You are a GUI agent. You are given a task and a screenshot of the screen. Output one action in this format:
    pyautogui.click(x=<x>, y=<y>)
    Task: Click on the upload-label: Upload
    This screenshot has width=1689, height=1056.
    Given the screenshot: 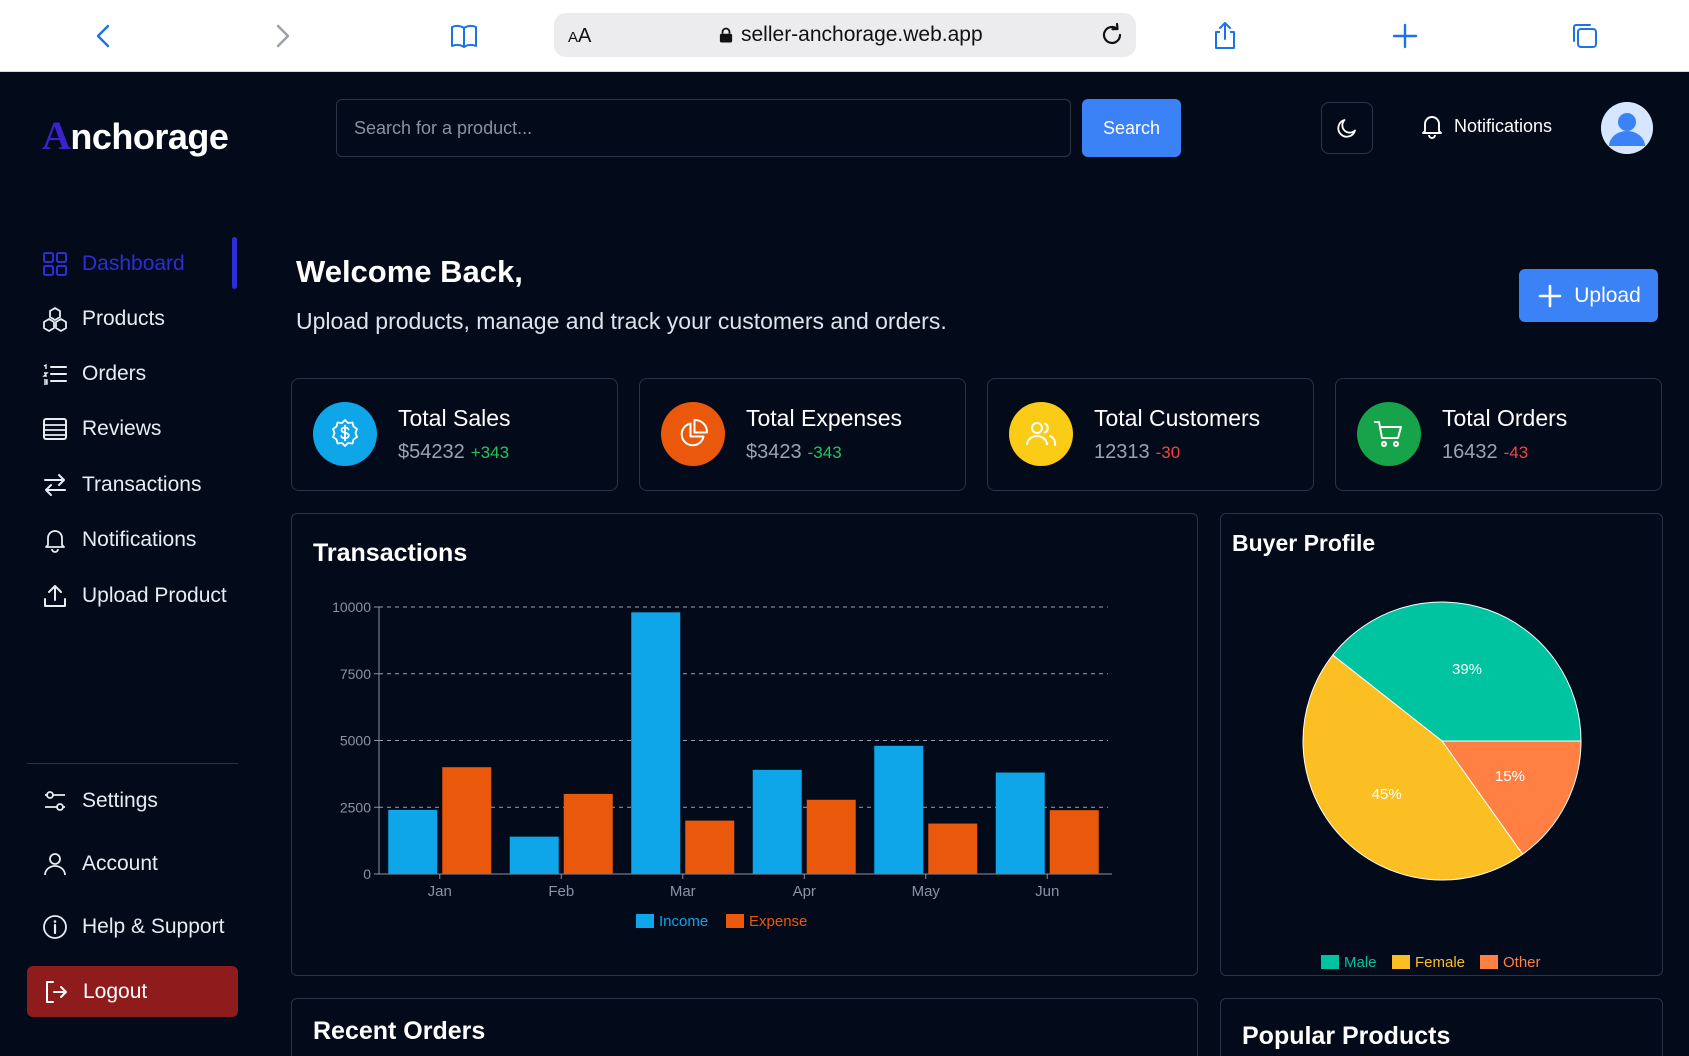 What is the action you would take?
    pyautogui.click(x=1607, y=295)
    